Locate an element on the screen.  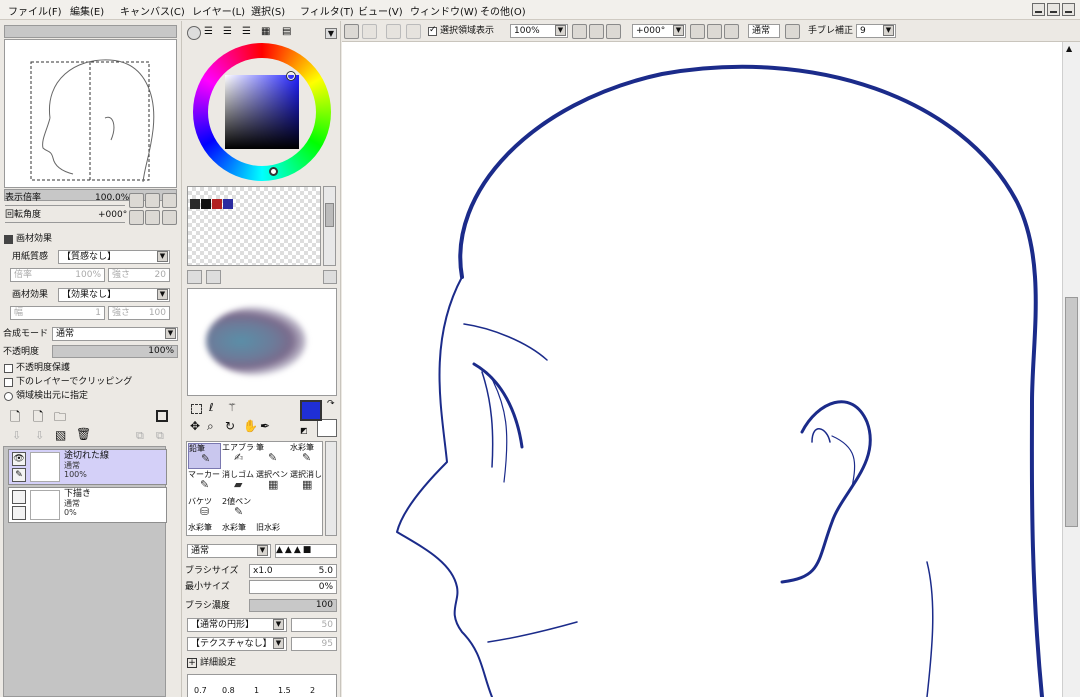
sv-cursor is located at coordinates (291, 76).